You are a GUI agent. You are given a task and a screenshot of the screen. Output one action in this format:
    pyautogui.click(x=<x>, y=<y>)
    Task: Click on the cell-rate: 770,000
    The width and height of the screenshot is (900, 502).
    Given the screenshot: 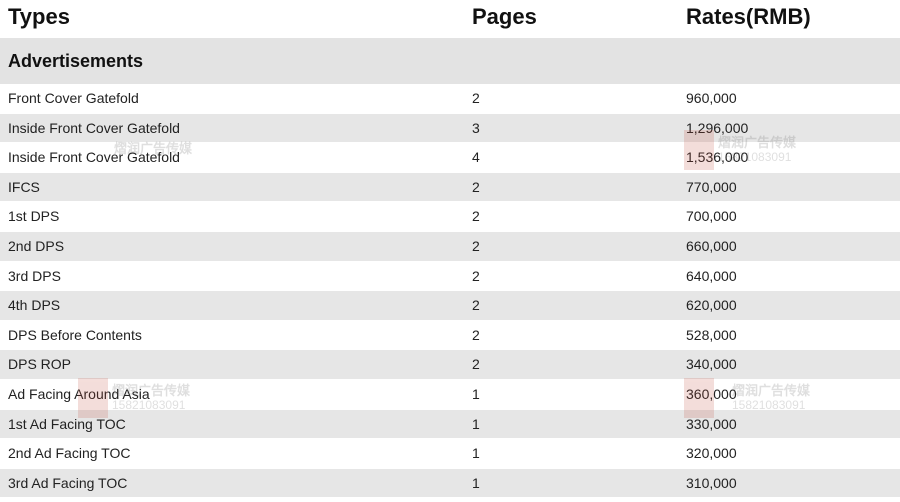 What is the action you would take?
    pyautogui.click(x=711, y=186)
    